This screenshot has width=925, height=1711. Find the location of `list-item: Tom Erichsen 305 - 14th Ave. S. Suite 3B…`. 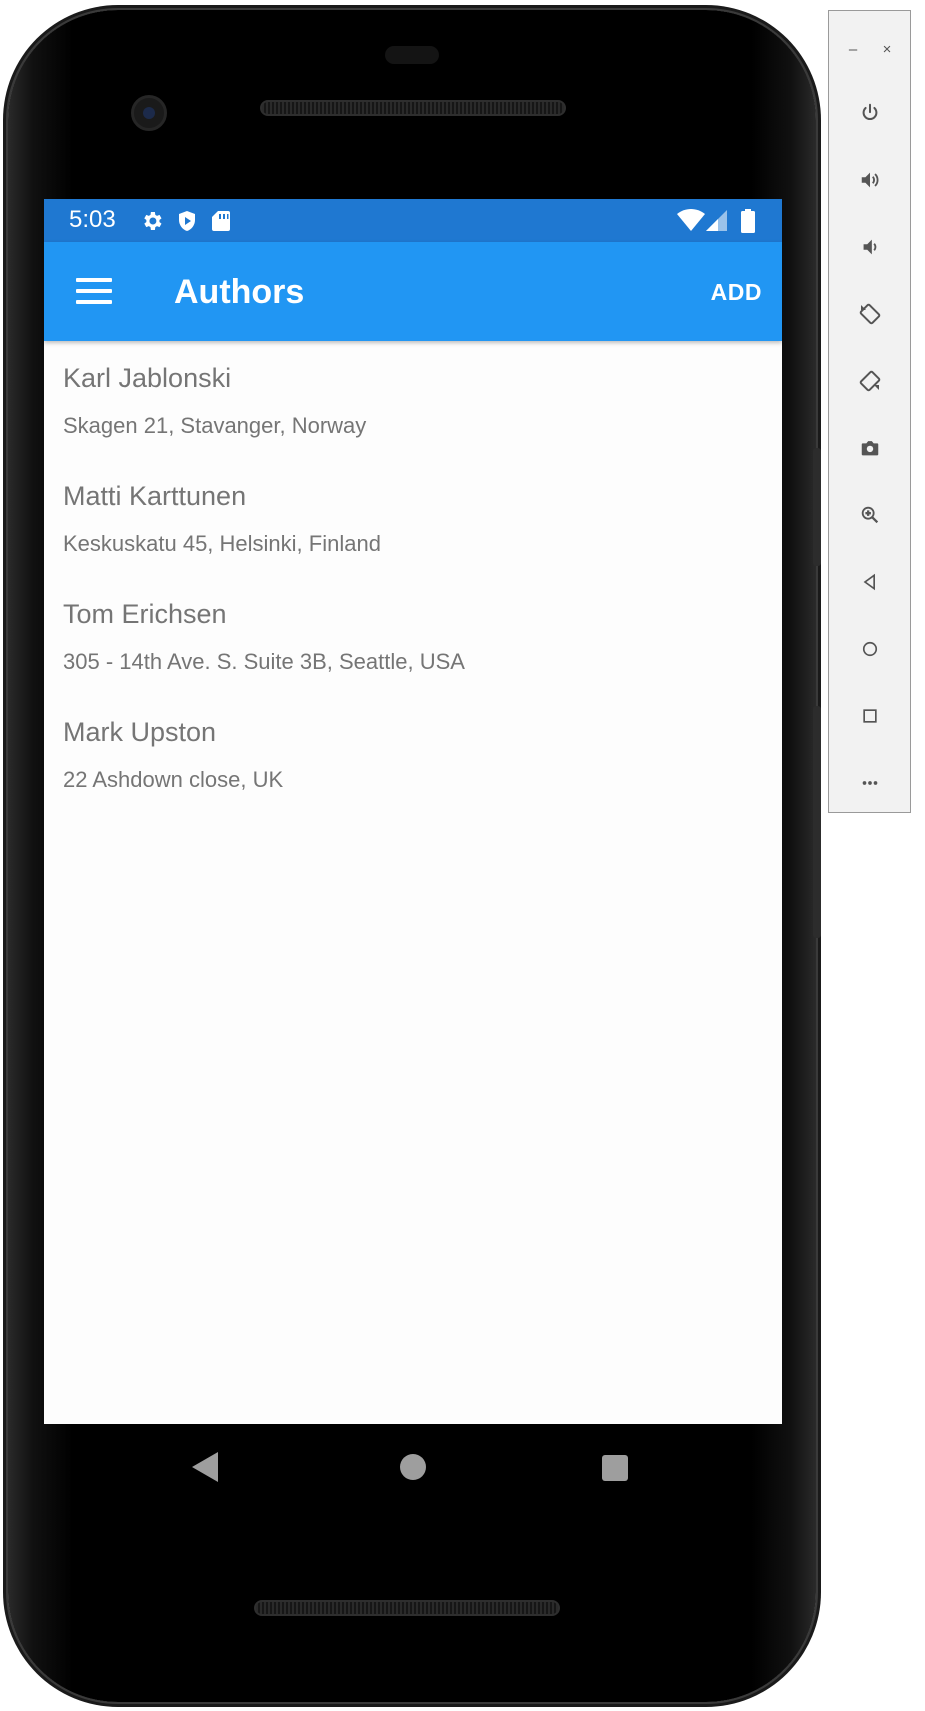

list-item: Tom Erichsen 305 - 14th Ave. S. Suite 3B… is located at coordinates (413, 636).